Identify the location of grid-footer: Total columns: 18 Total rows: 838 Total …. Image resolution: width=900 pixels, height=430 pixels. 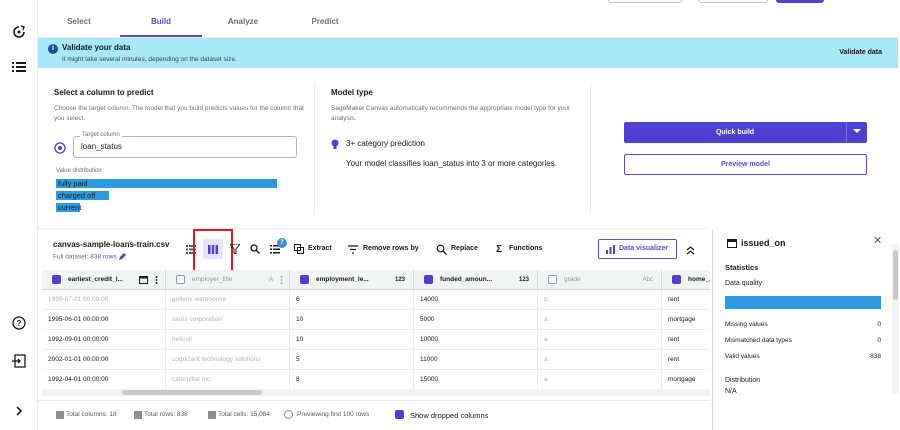
(374, 415).